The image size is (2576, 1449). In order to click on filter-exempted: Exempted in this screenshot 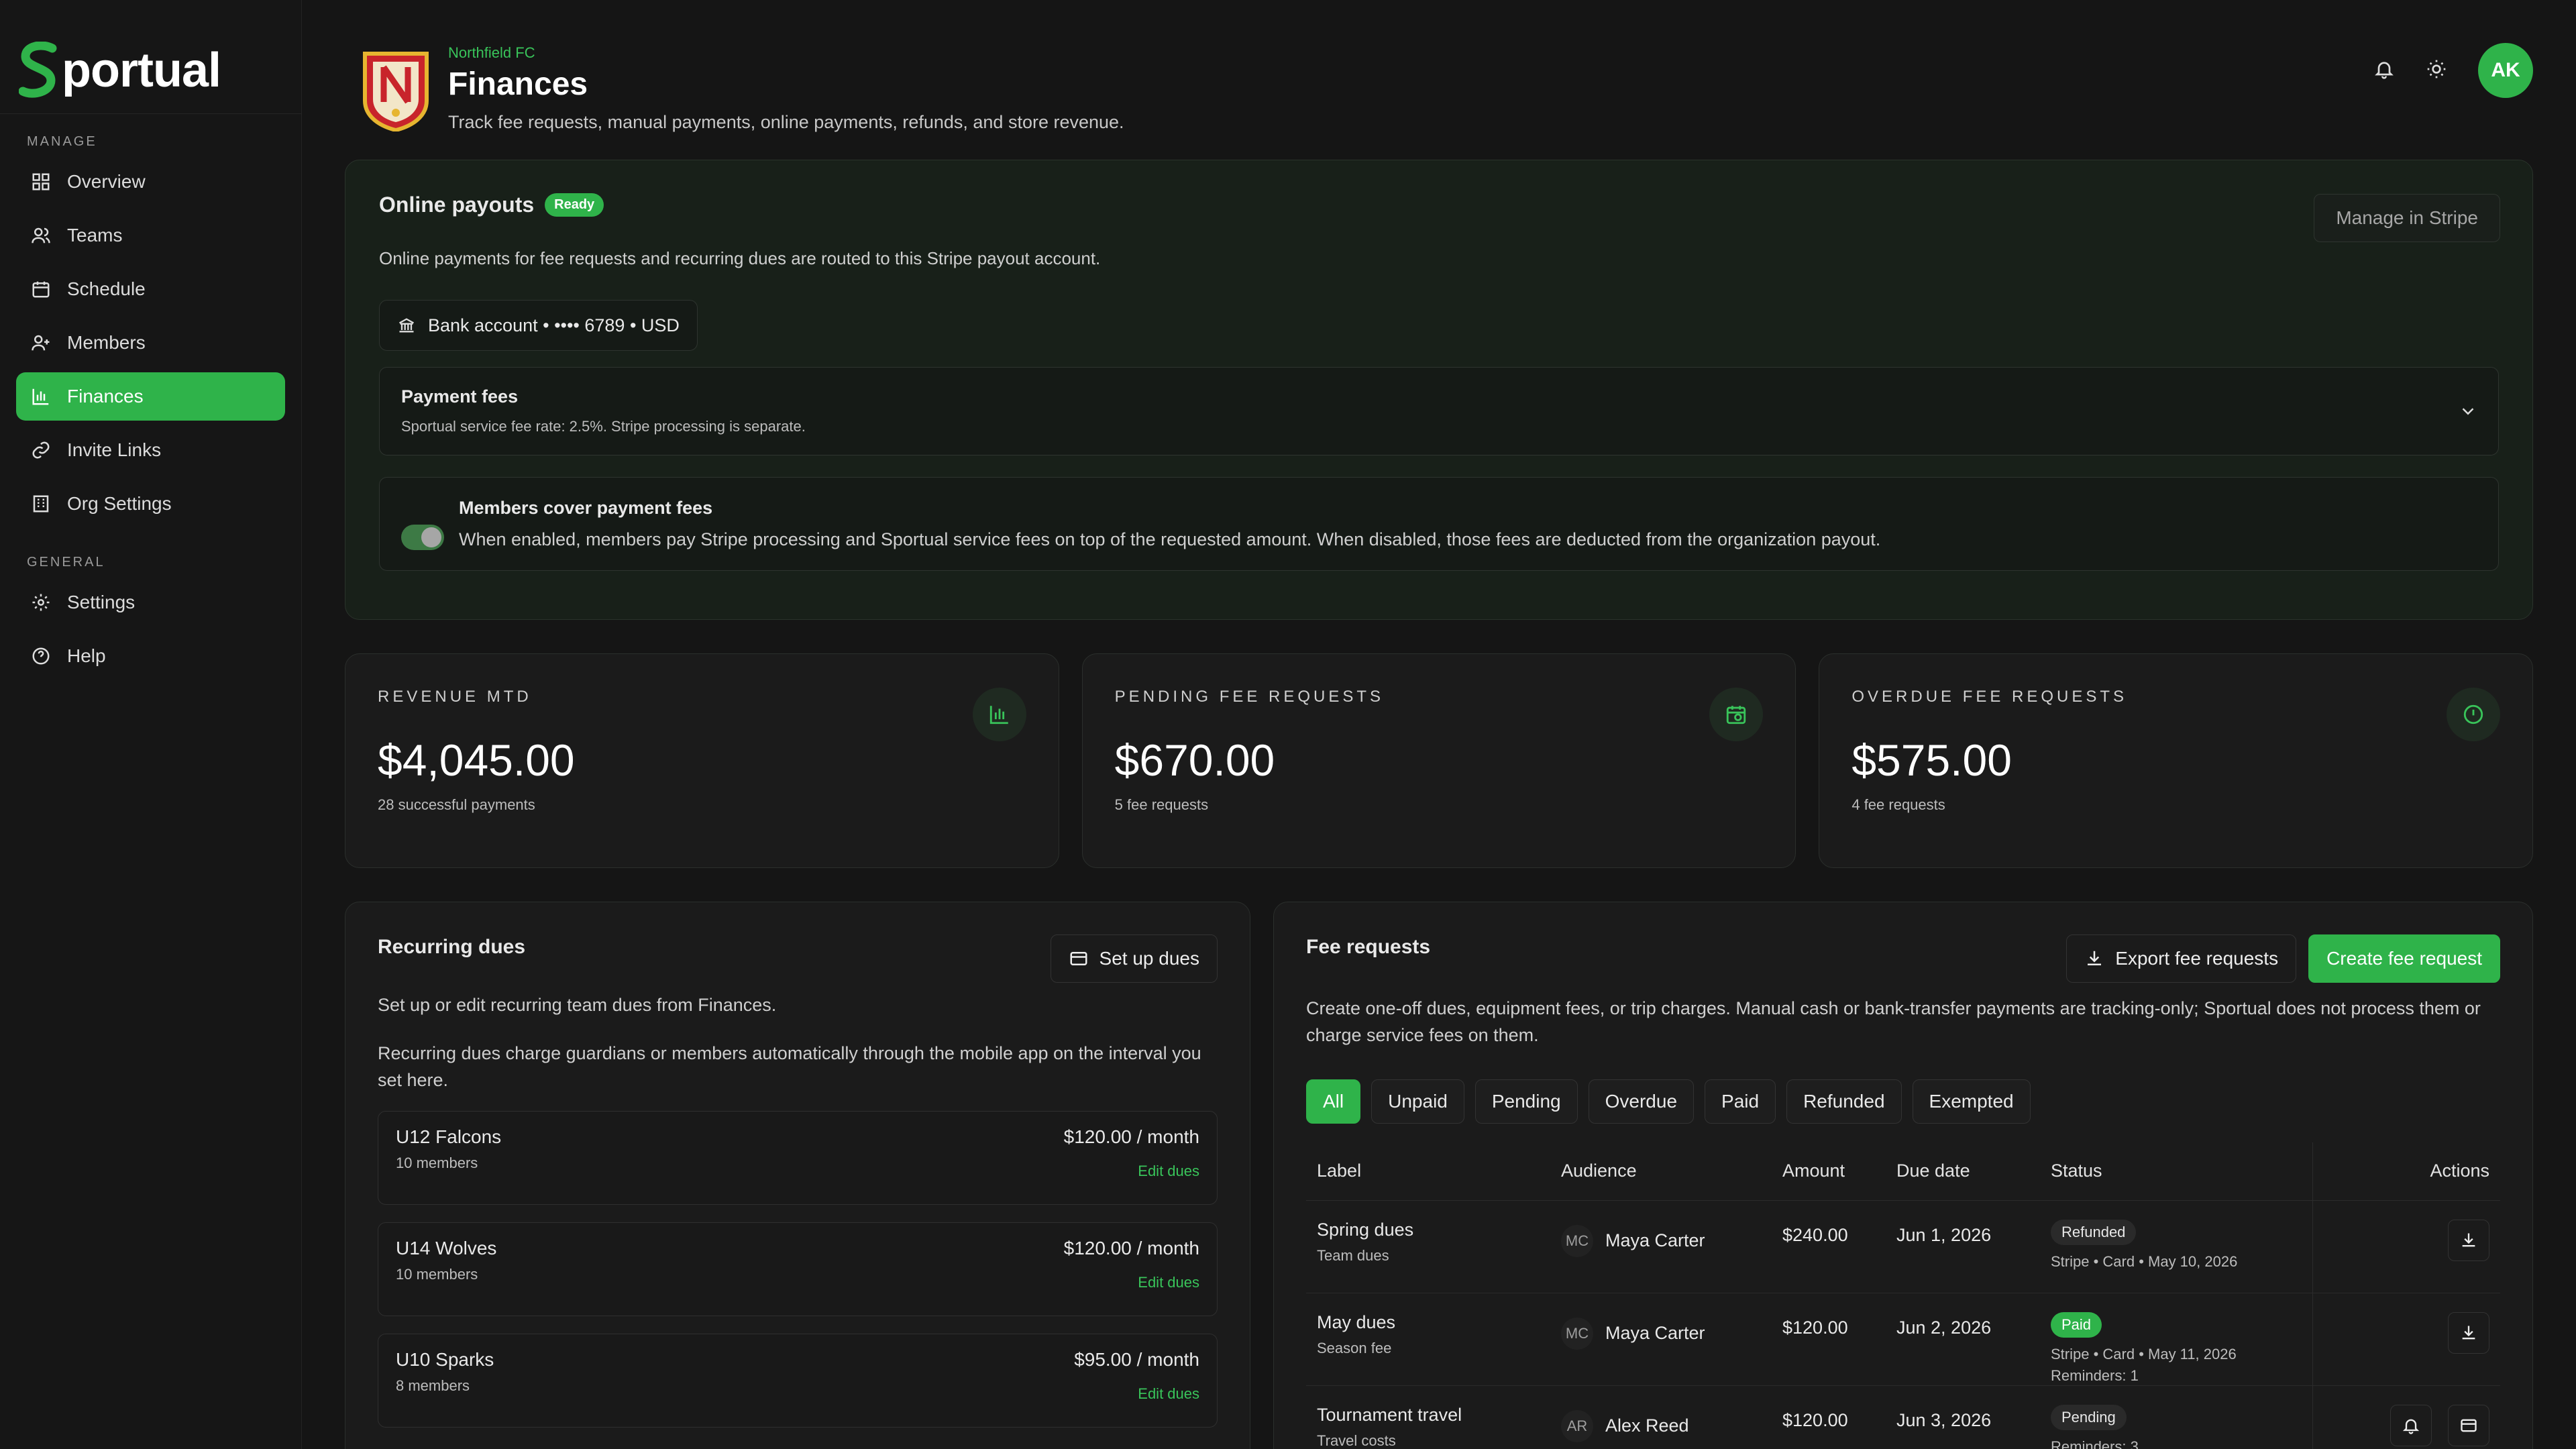, I will do `click(1971, 1101)`.